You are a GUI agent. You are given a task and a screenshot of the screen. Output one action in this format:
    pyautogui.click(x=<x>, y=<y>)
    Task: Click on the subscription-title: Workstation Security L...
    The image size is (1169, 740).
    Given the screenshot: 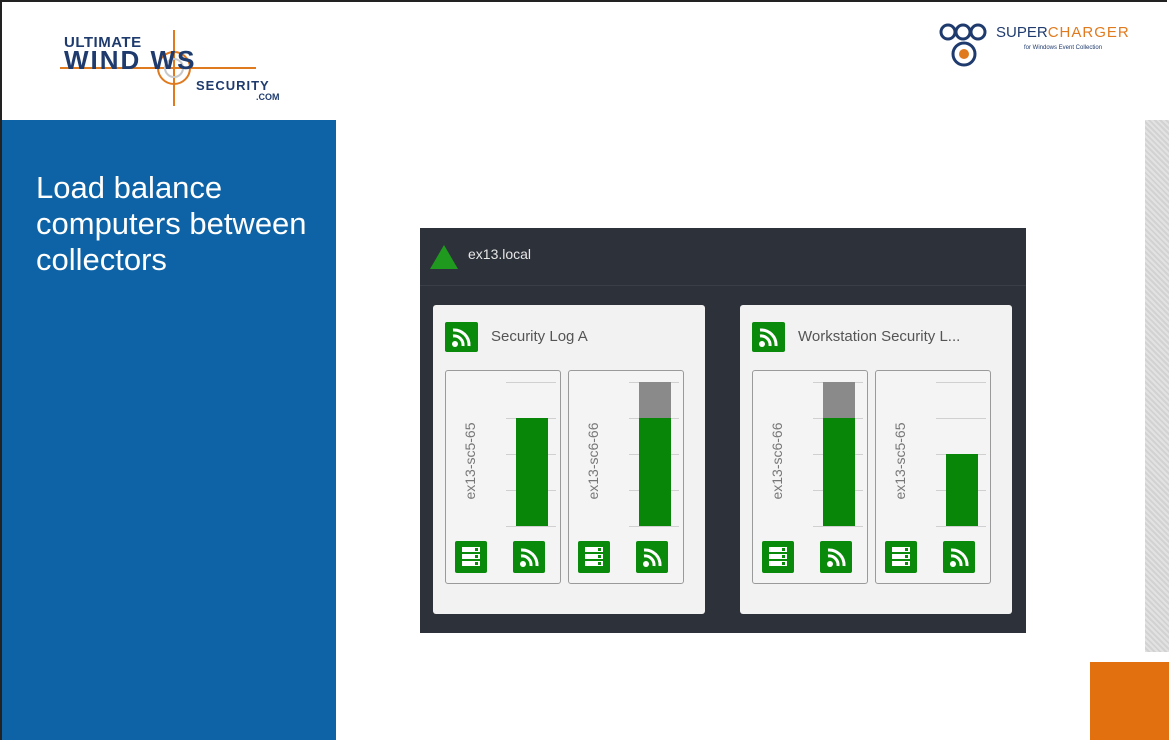 What is the action you would take?
    pyautogui.click(x=879, y=336)
    